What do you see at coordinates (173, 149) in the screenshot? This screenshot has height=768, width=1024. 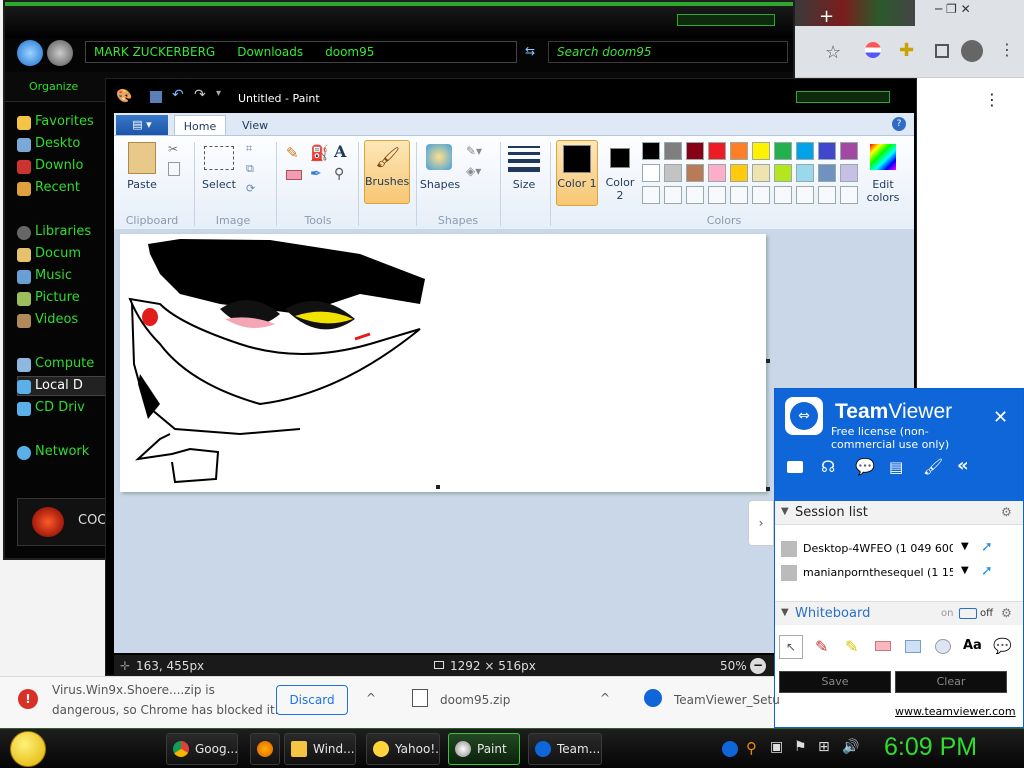 I see `cut-icon: ✂` at bounding box center [173, 149].